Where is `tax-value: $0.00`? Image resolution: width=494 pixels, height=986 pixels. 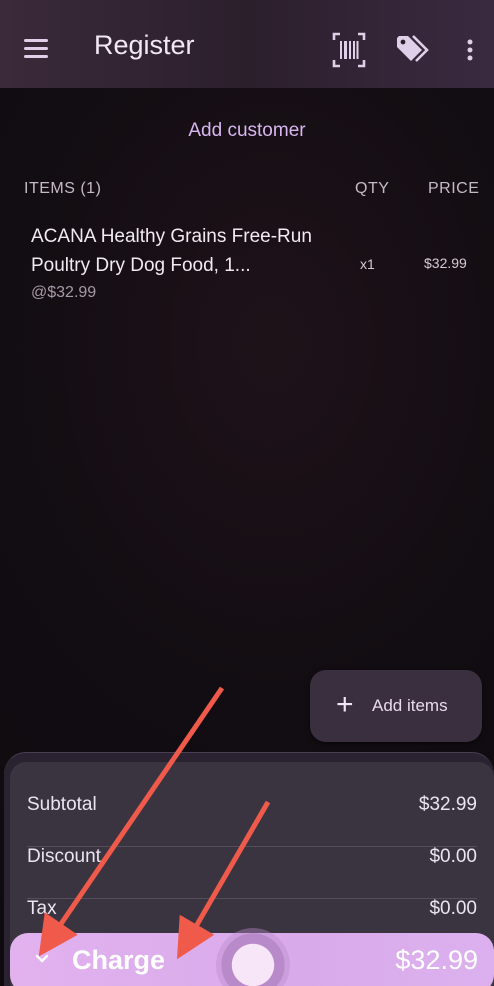
tax-value: $0.00 is located at coordinates (453, 908).